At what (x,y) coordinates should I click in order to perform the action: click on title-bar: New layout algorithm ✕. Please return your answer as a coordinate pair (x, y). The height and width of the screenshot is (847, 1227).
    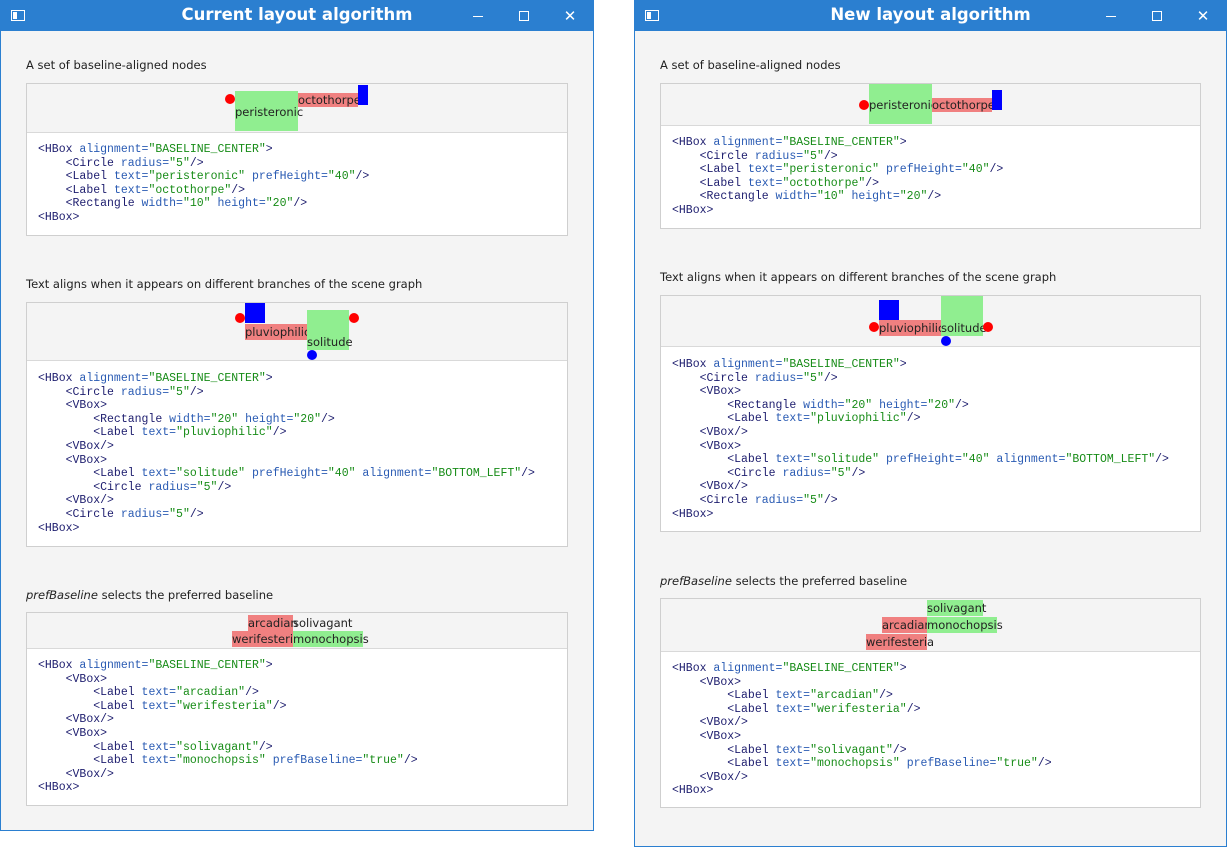
    Looking at the image, I should click on (930, 16).